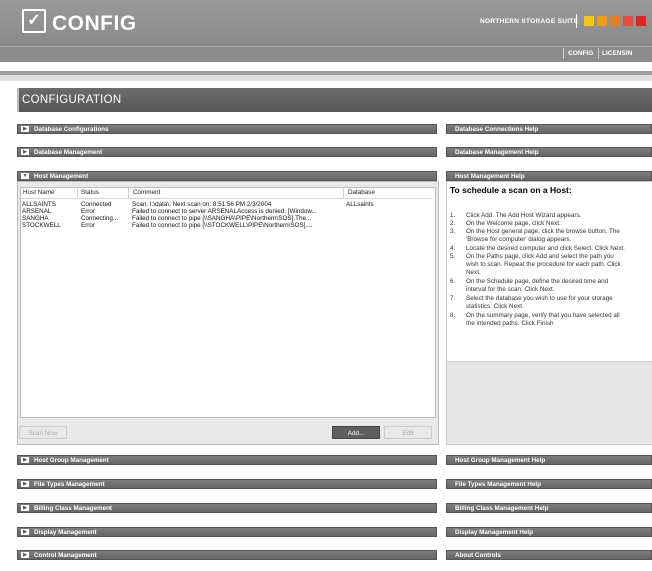 The image size is (652, 571). Describe the element at coordinates (71, 460) in the screenshot. I see `section-label: Host Group Management` at that location.